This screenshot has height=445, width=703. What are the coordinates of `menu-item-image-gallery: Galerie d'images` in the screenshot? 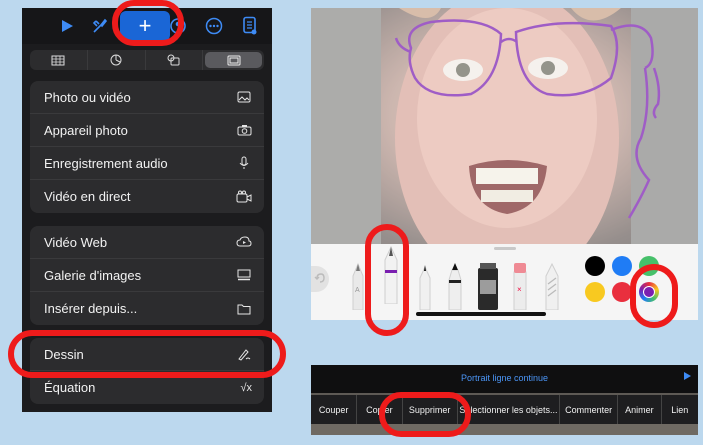 It's located at (147, 275).